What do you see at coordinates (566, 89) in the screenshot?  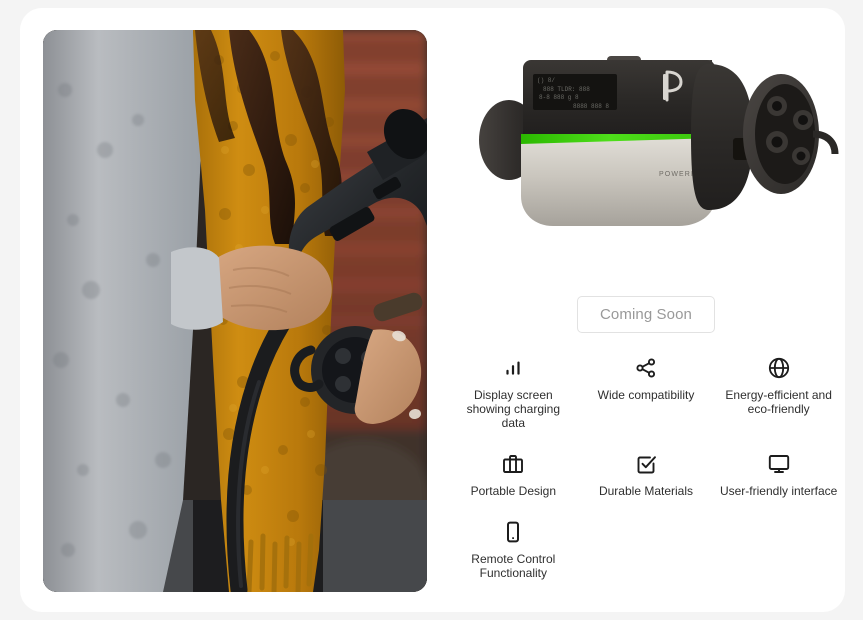 I see `svg-text: 888 TLDR: 888` at bounding box center [566, 89].